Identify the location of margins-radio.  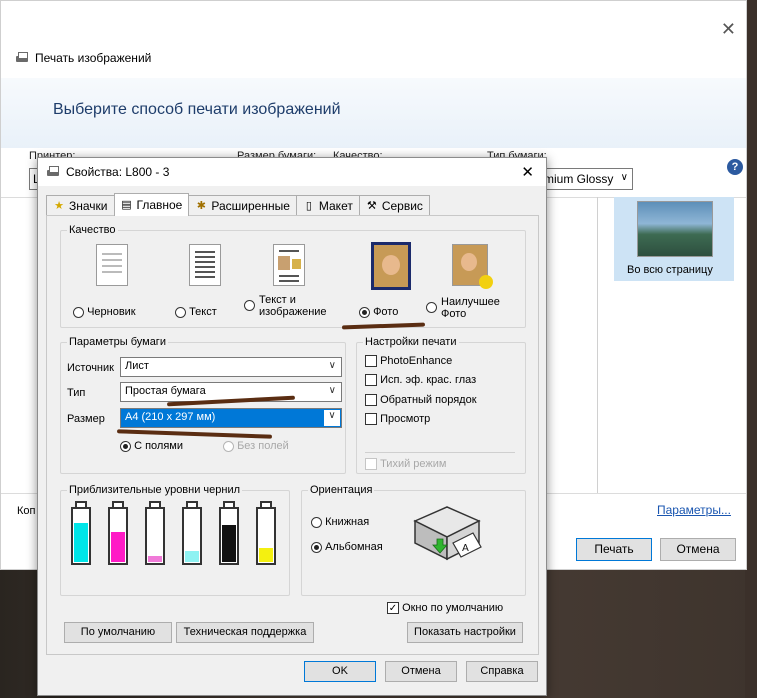
(125, 446).